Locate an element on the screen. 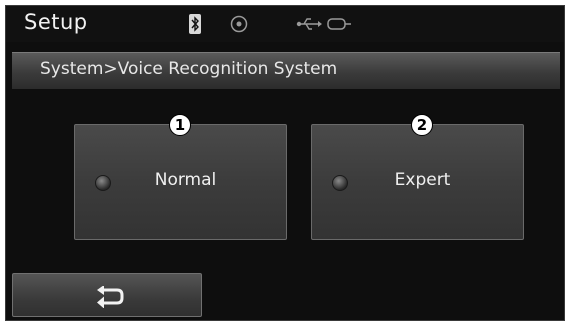  normal-mode-button: Normal is located at coordinates (180, 182).